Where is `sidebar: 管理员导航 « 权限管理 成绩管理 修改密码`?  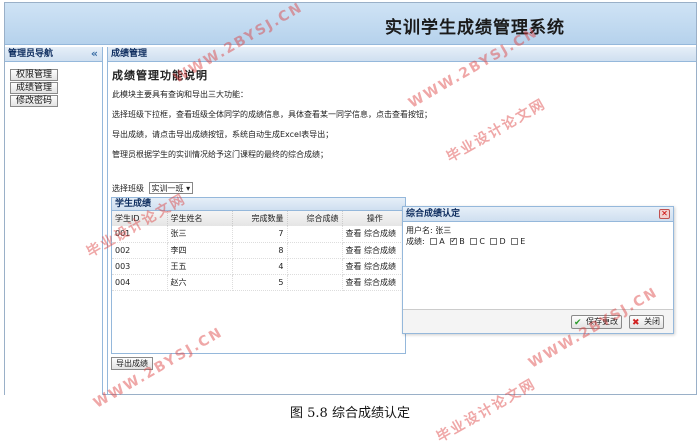 sidebar: 管理员导航 « 权限管理 成绩管理 修改密码 is located at coordinates (54, 221).